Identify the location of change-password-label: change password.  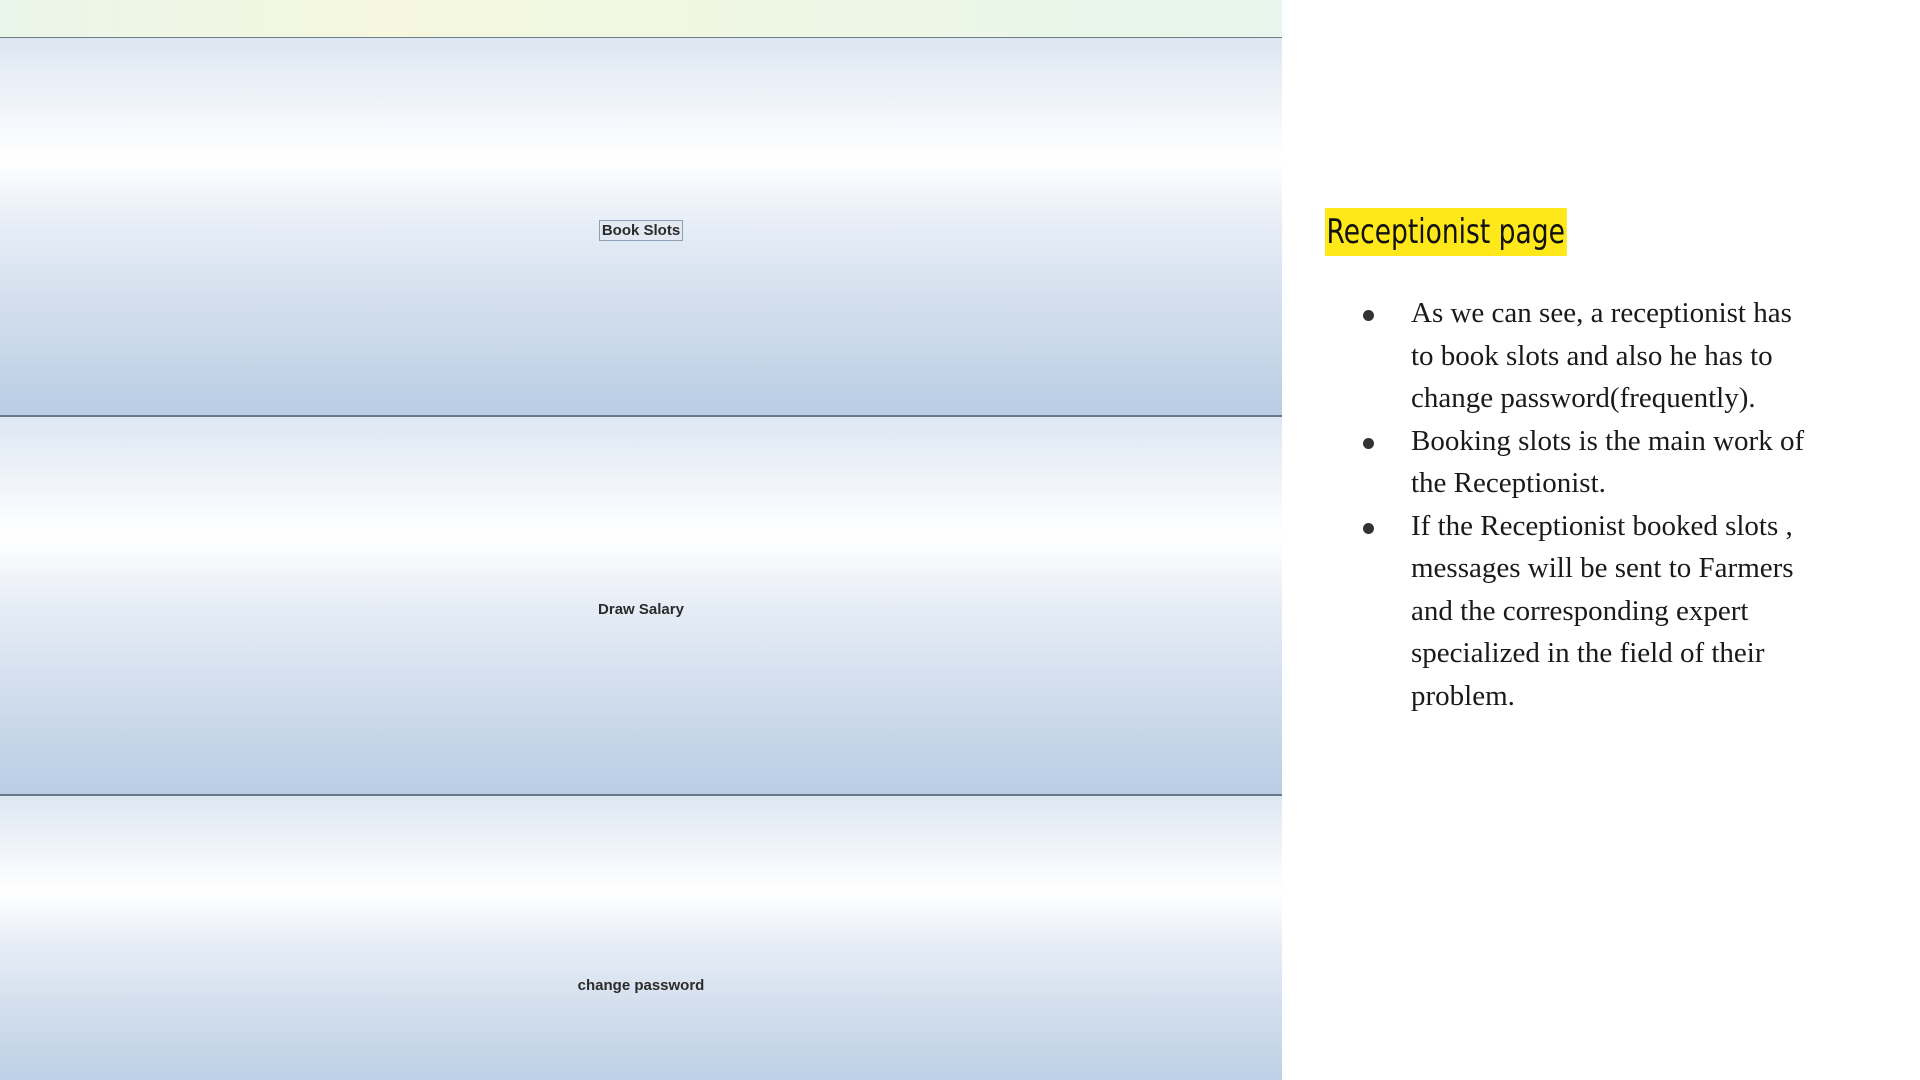
(641, 985).